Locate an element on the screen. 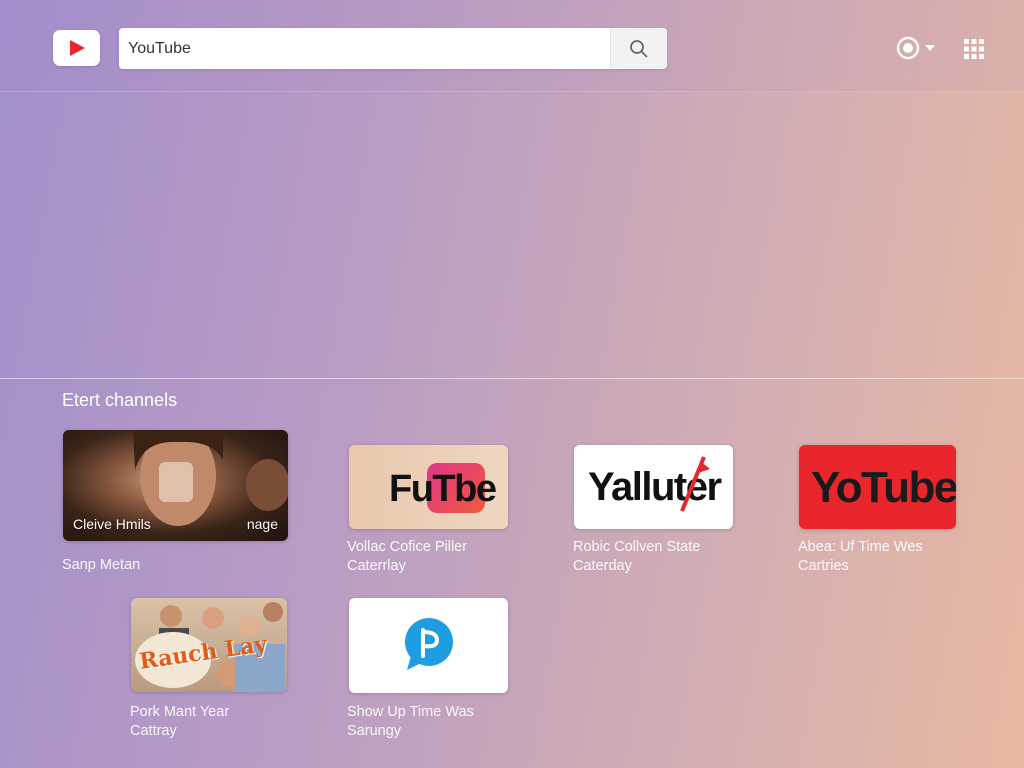 The height and width of the screenshot is (768, 1024). thumbnail-overlay-tag: nage is located at coordinates (262, 524).